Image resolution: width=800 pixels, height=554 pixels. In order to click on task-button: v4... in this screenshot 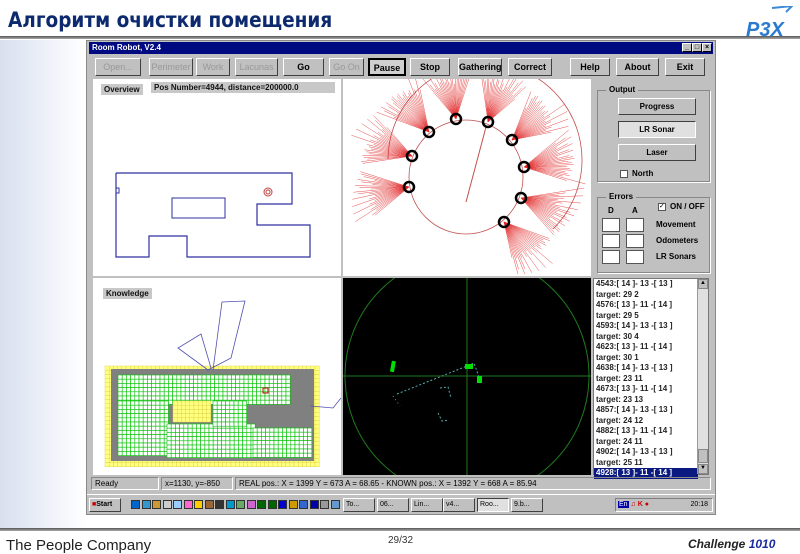, I will do `click(459, 505)`.